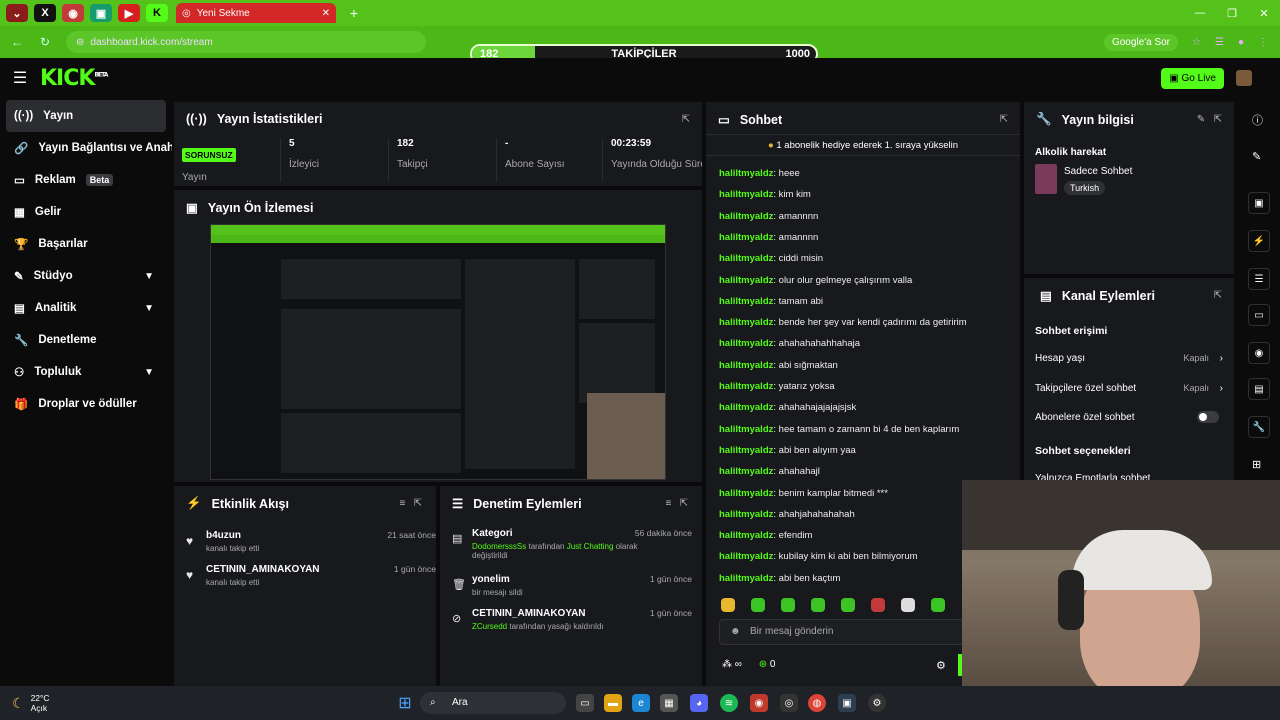 The width and height of the screenshot is (1280, 720). I want to click on chat-message: haliltmyaldz: ahahahahahhahaja, so click(789, 343).